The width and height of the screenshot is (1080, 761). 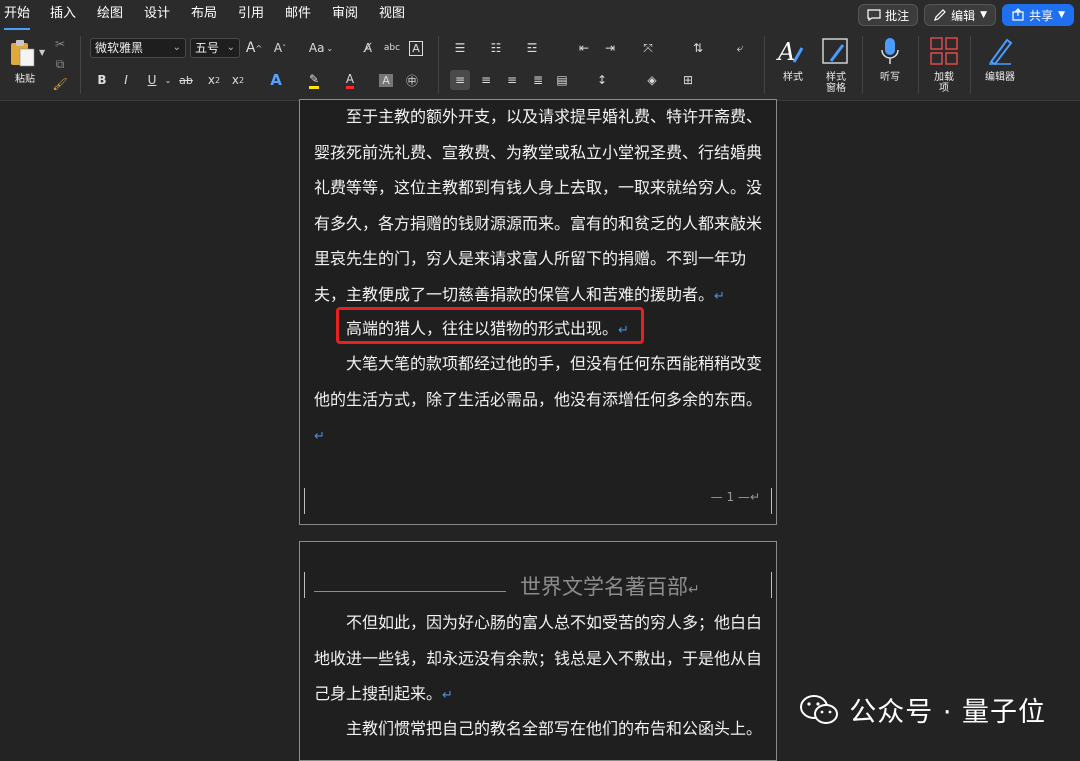 What do you see at coordinates (460, 80) in the screenshot?
I see `align-left-button: ≡` at bounding box center [460, 80].